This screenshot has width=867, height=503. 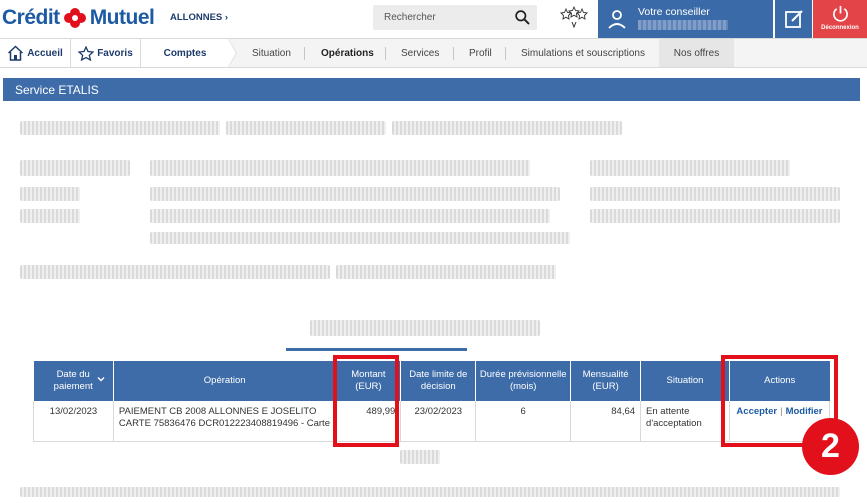 What do you see at coordinates (685, 19) in the screenshot?
I see `advisor-panel: Votre conseiller` at bounding box center [685, 19].